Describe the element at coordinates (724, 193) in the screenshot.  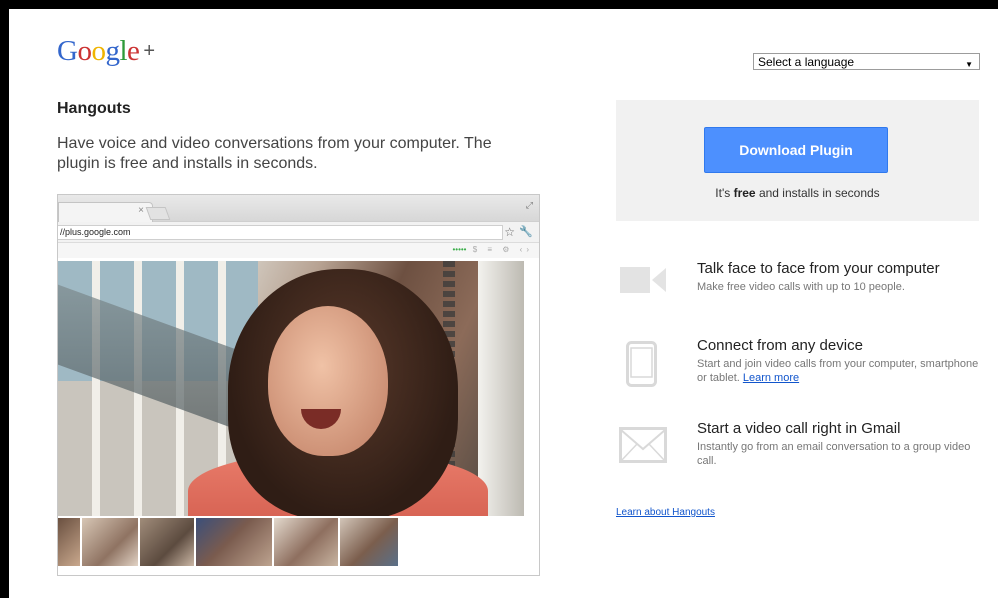
I see `download-note-prefix: It's` at that location.